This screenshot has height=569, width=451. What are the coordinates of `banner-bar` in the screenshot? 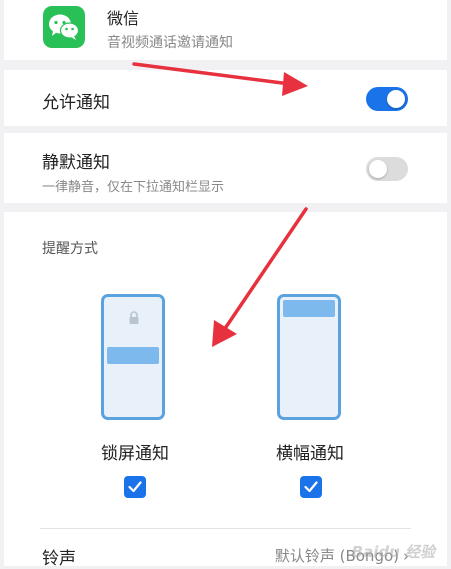 It's located at (309, 308).